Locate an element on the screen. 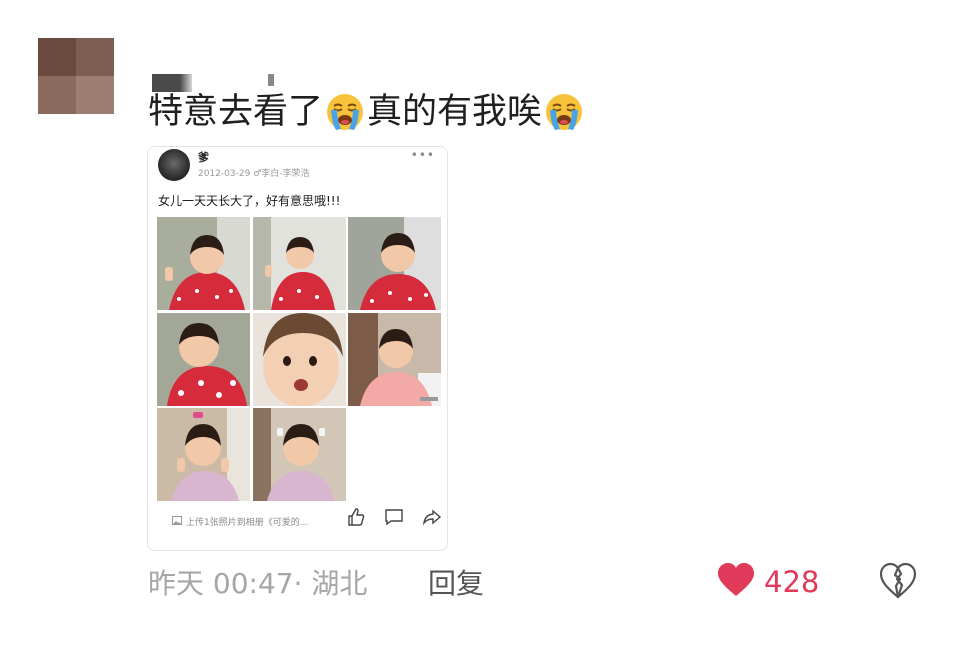 The height and width of the screenshot is (645, 960). comment-body: 特意去看了 真的有我唉 is located at coordinates (366, 112).